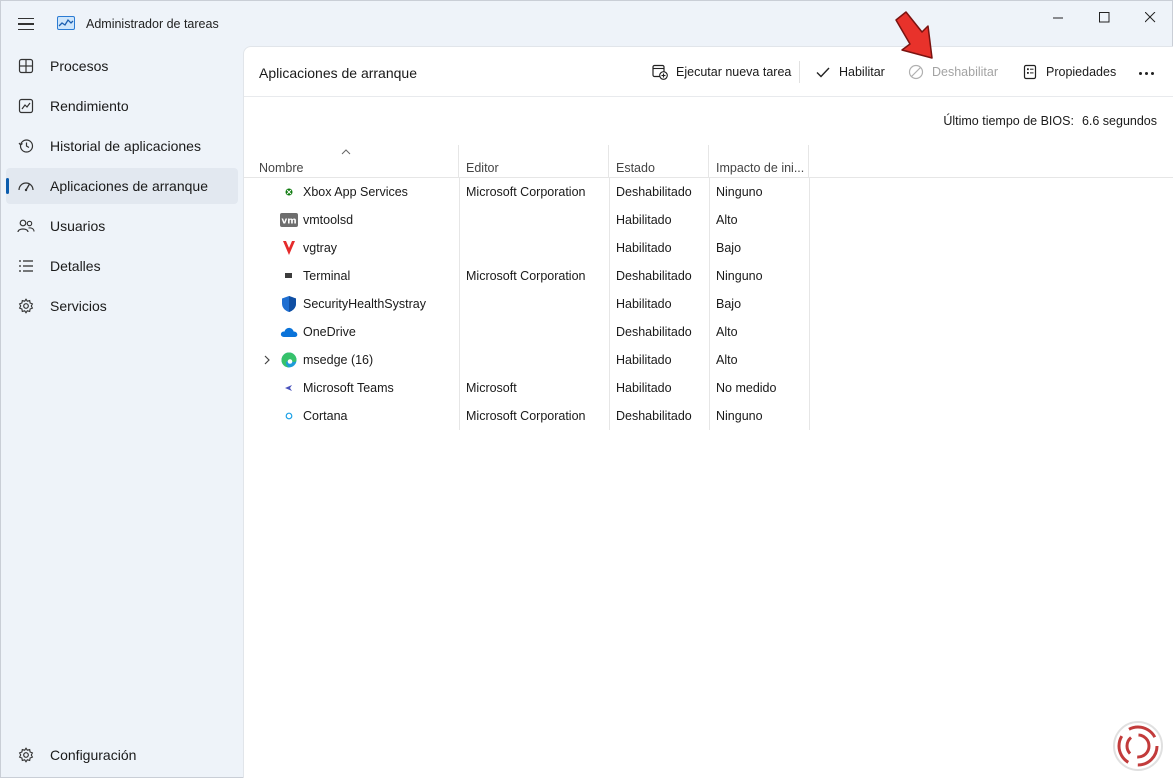 The image size is (1173, 778). I want to click on sidebar-item-label: Historial de aplicaciones, so click(125, 146).